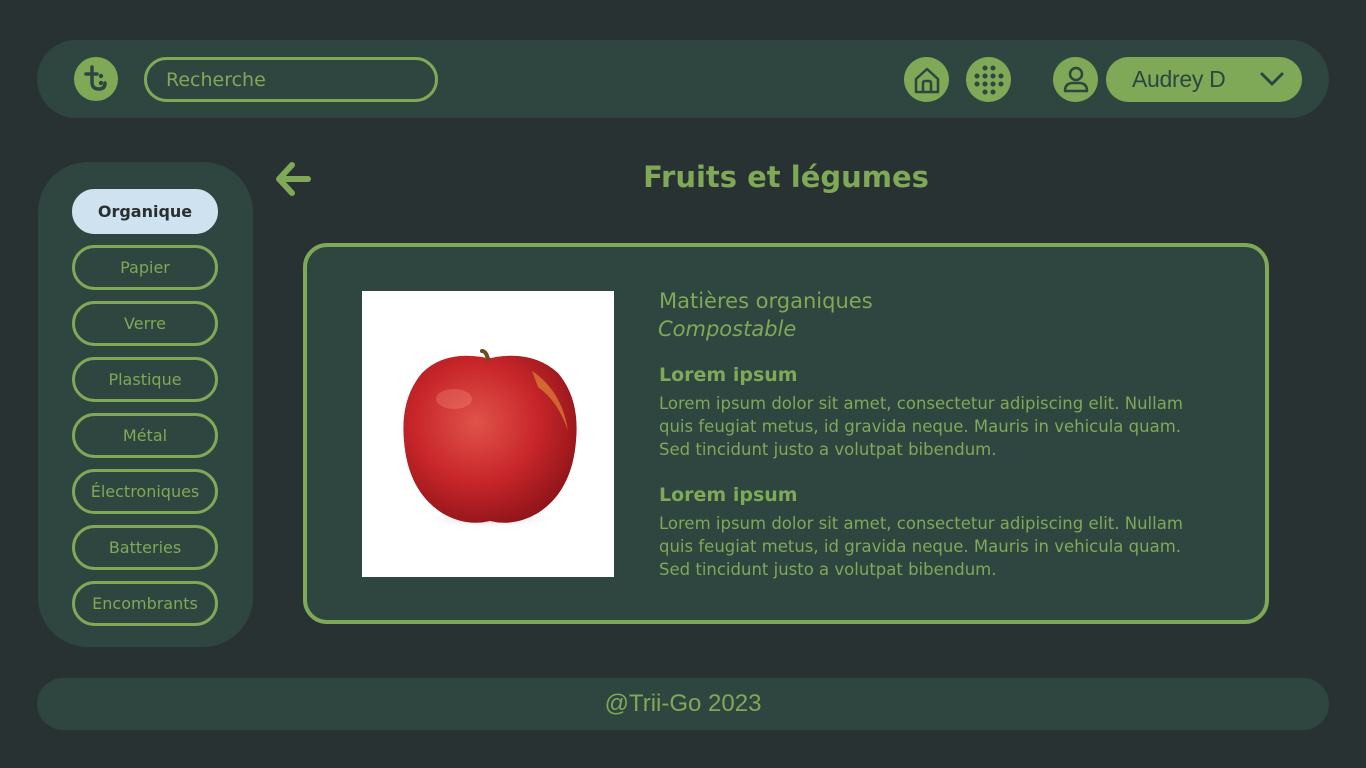  I want to click on chevron-down-icon, so click(1272, 79).